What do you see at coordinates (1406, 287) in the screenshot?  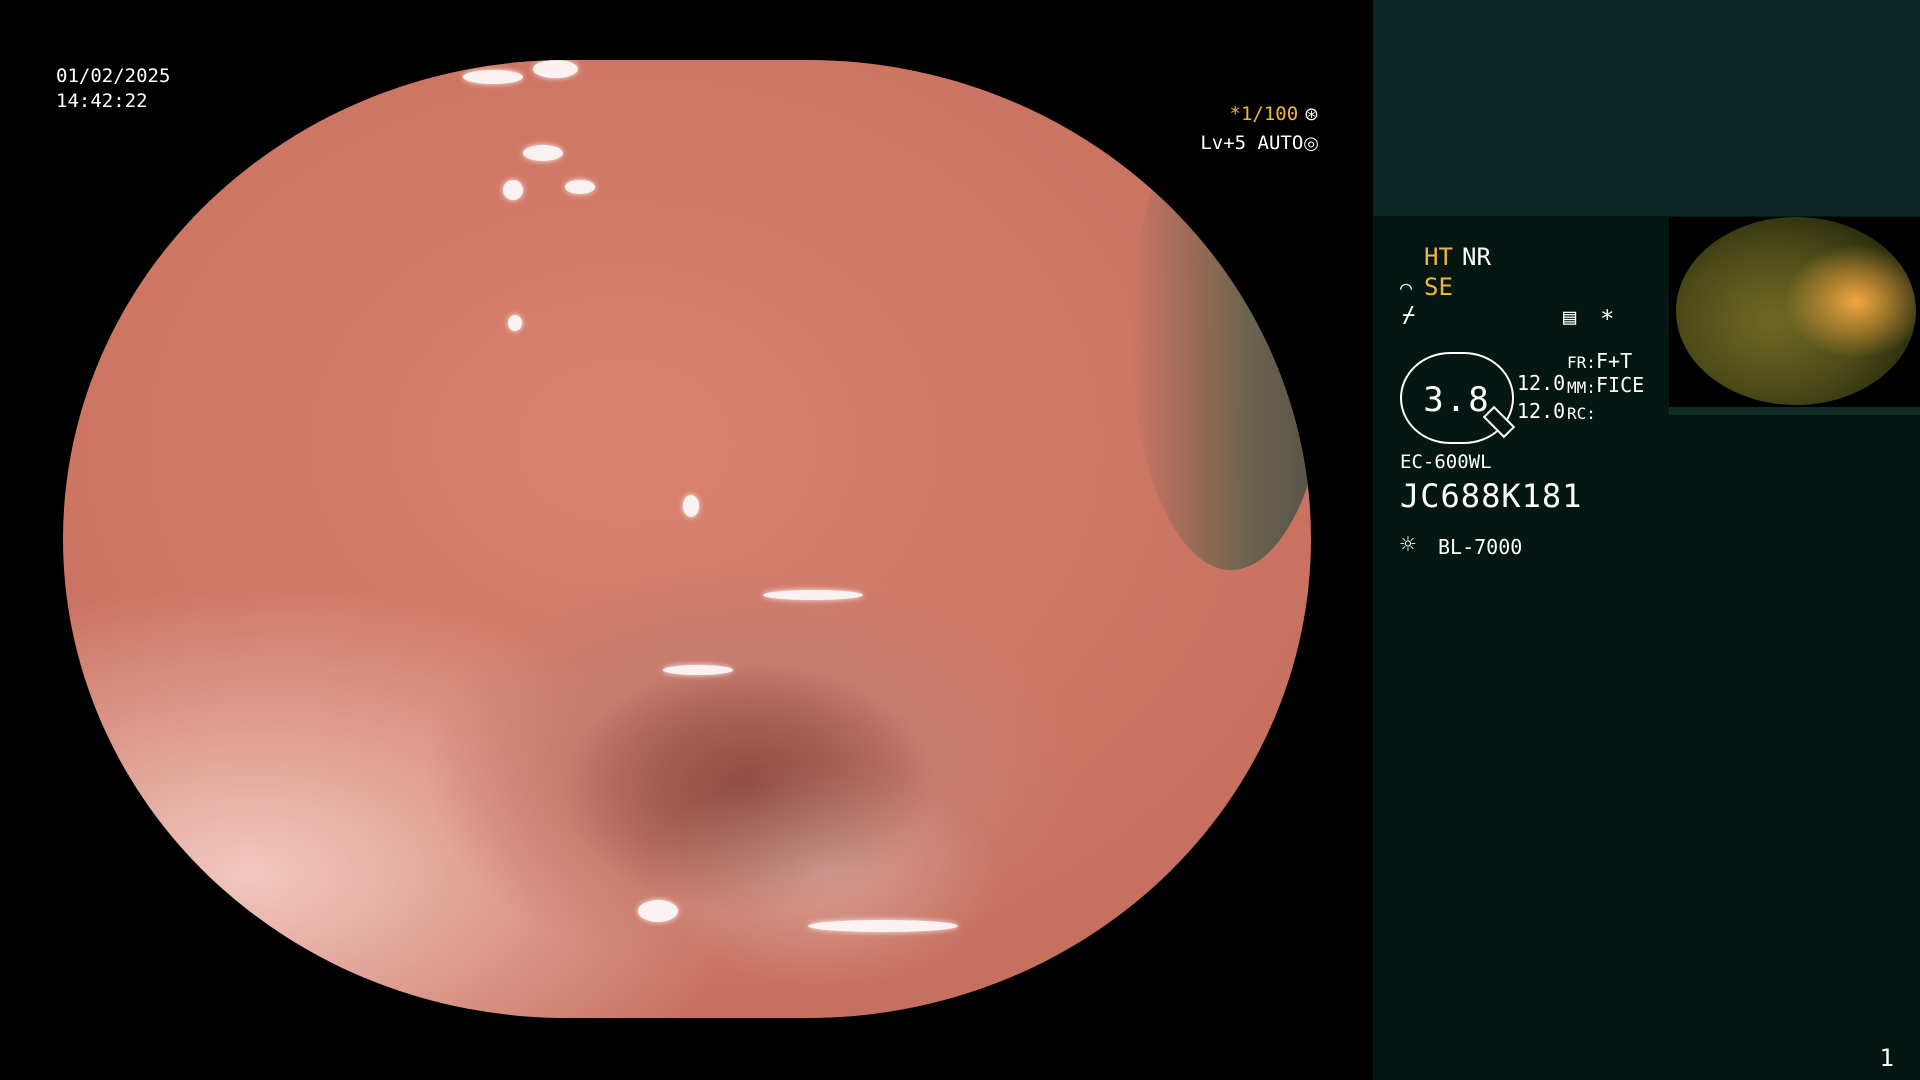 I see `structure-icon: ⌒` at bounding box center [1406, 287].